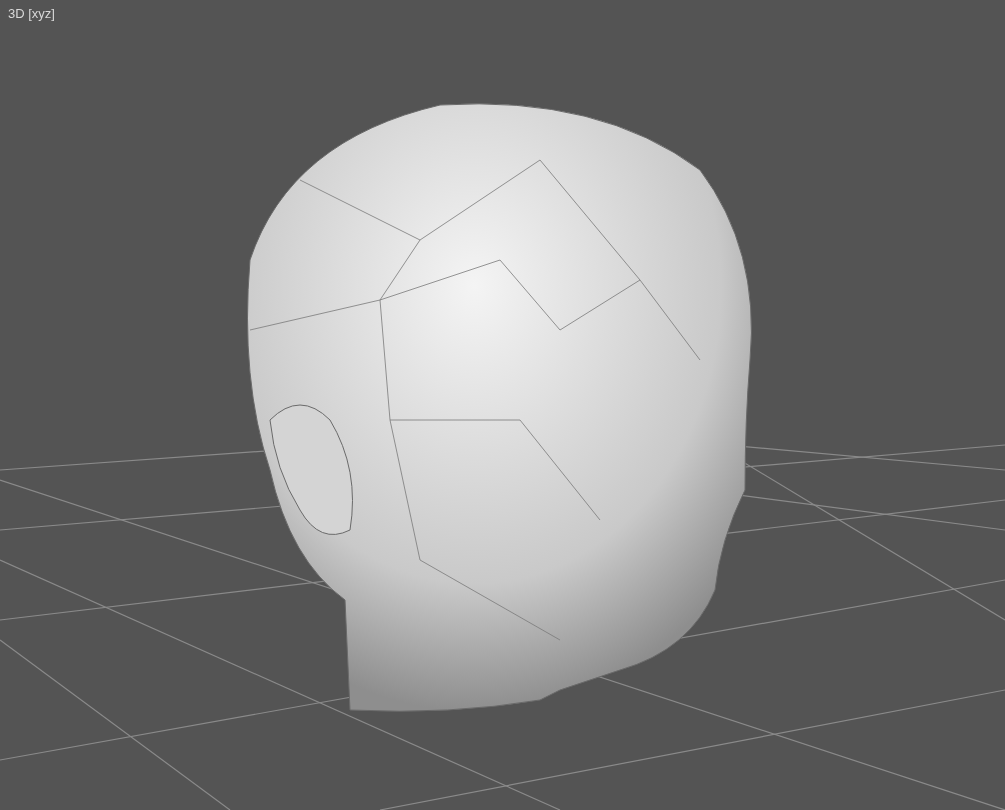 Image resolution: width=1005 pixels, height=810 pixels. Describe the element at coordinates (31, 14) in the screenshot. I see `viewport-label: 3D [xyz]` at that location.